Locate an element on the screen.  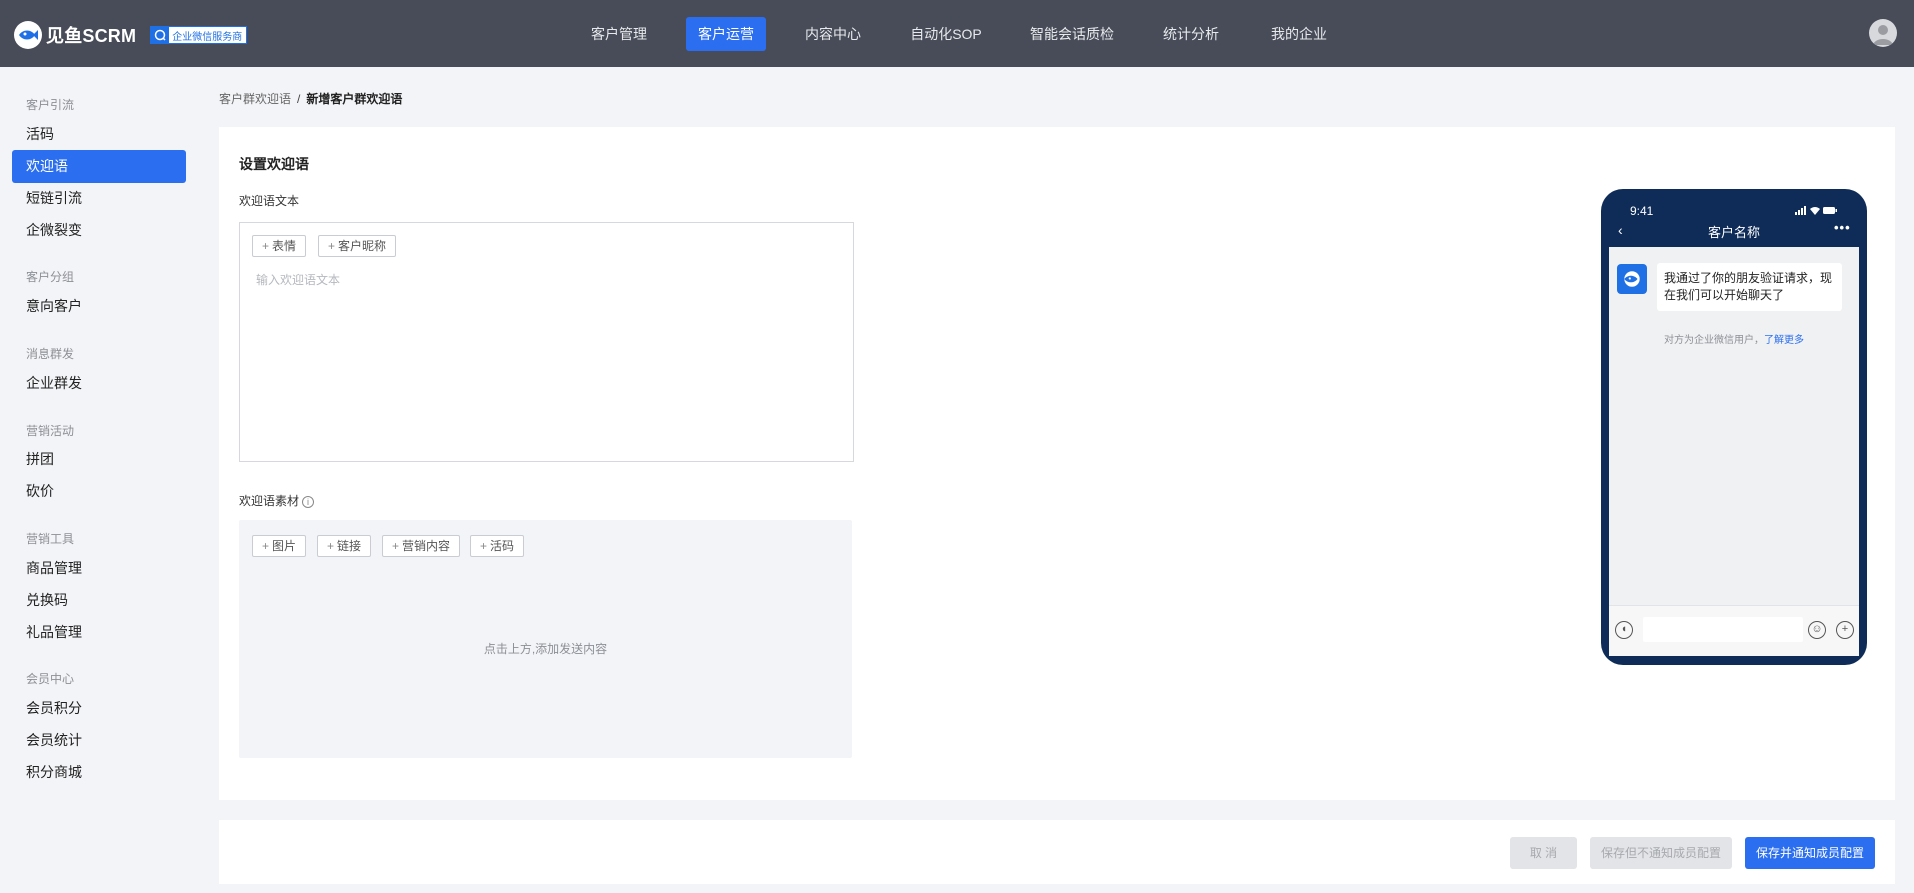
sidebar-item-redeem-code: 兑换码 is located at coordinates (99, 600).